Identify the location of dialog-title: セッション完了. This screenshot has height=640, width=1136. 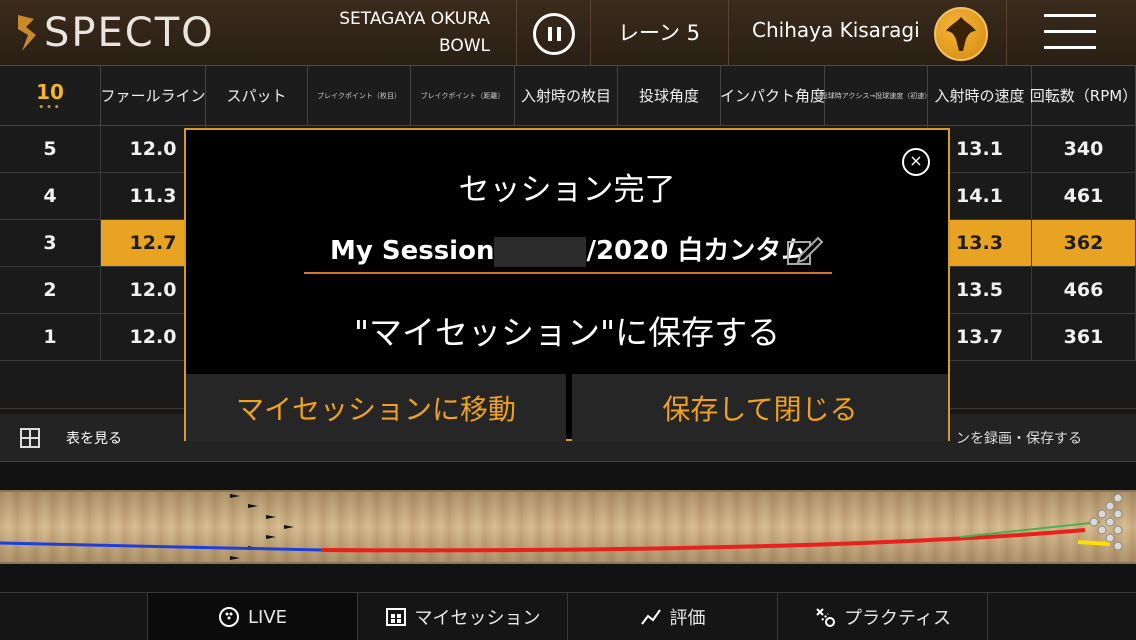
(567, 190).